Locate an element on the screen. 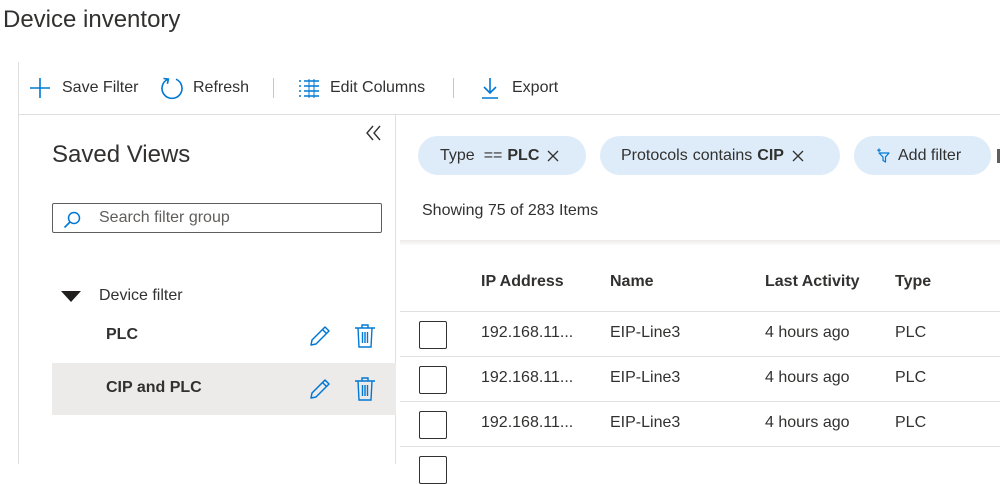 The image size is (1000, 484). collapse-icon is located at coordinates (374, 136).